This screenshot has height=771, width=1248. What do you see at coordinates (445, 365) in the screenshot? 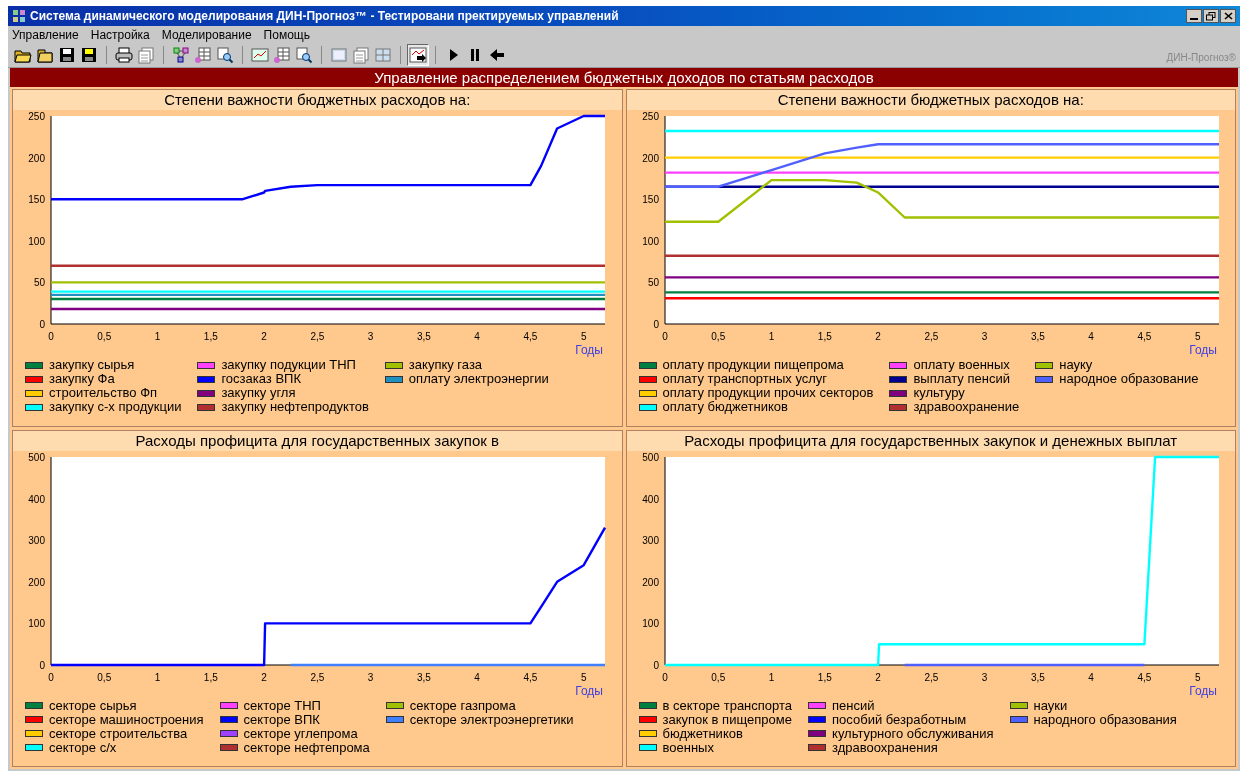
I see `legend-label: закупку газа` at bounding box center [445, 365].